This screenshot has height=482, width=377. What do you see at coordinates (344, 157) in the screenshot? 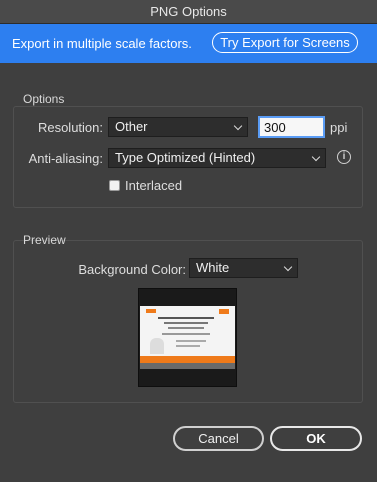
I see `info-icon: i` at bounding box center [344, 157].